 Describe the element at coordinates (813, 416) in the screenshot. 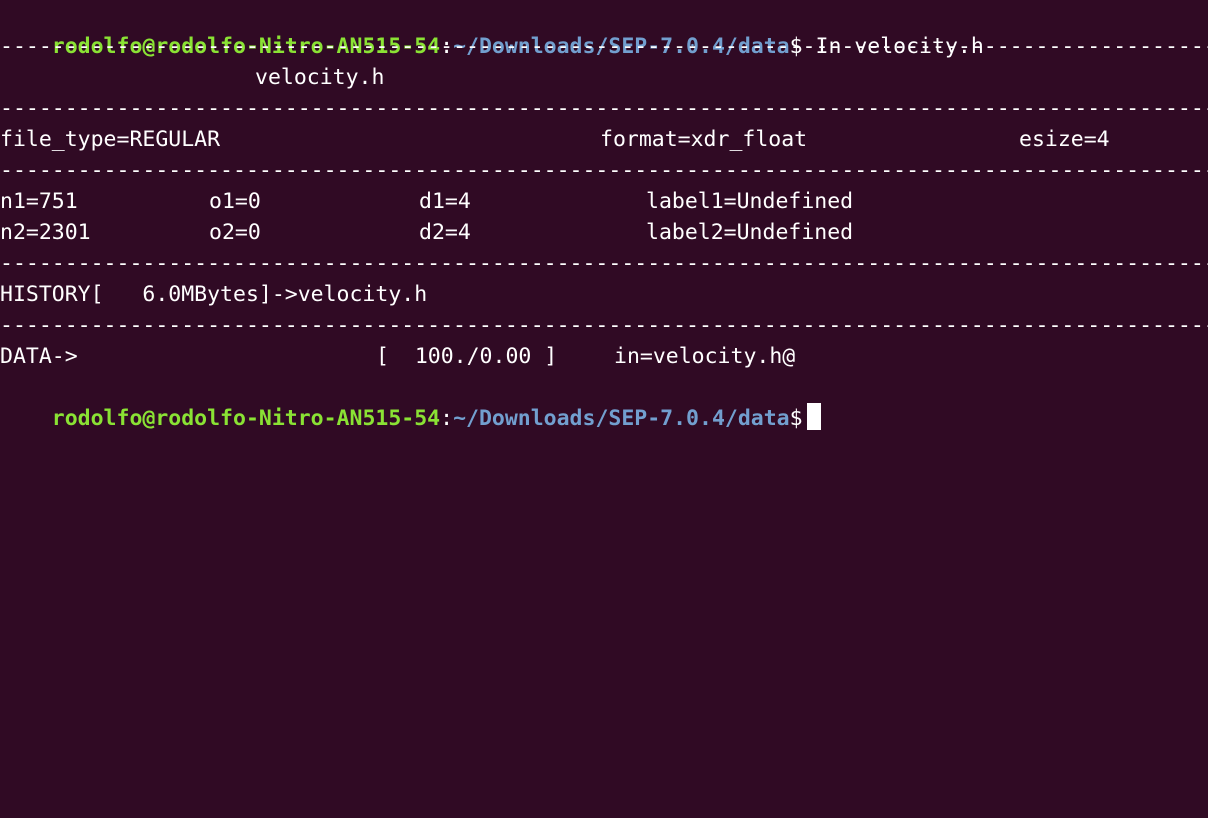

I see `text-cursor` at that location.